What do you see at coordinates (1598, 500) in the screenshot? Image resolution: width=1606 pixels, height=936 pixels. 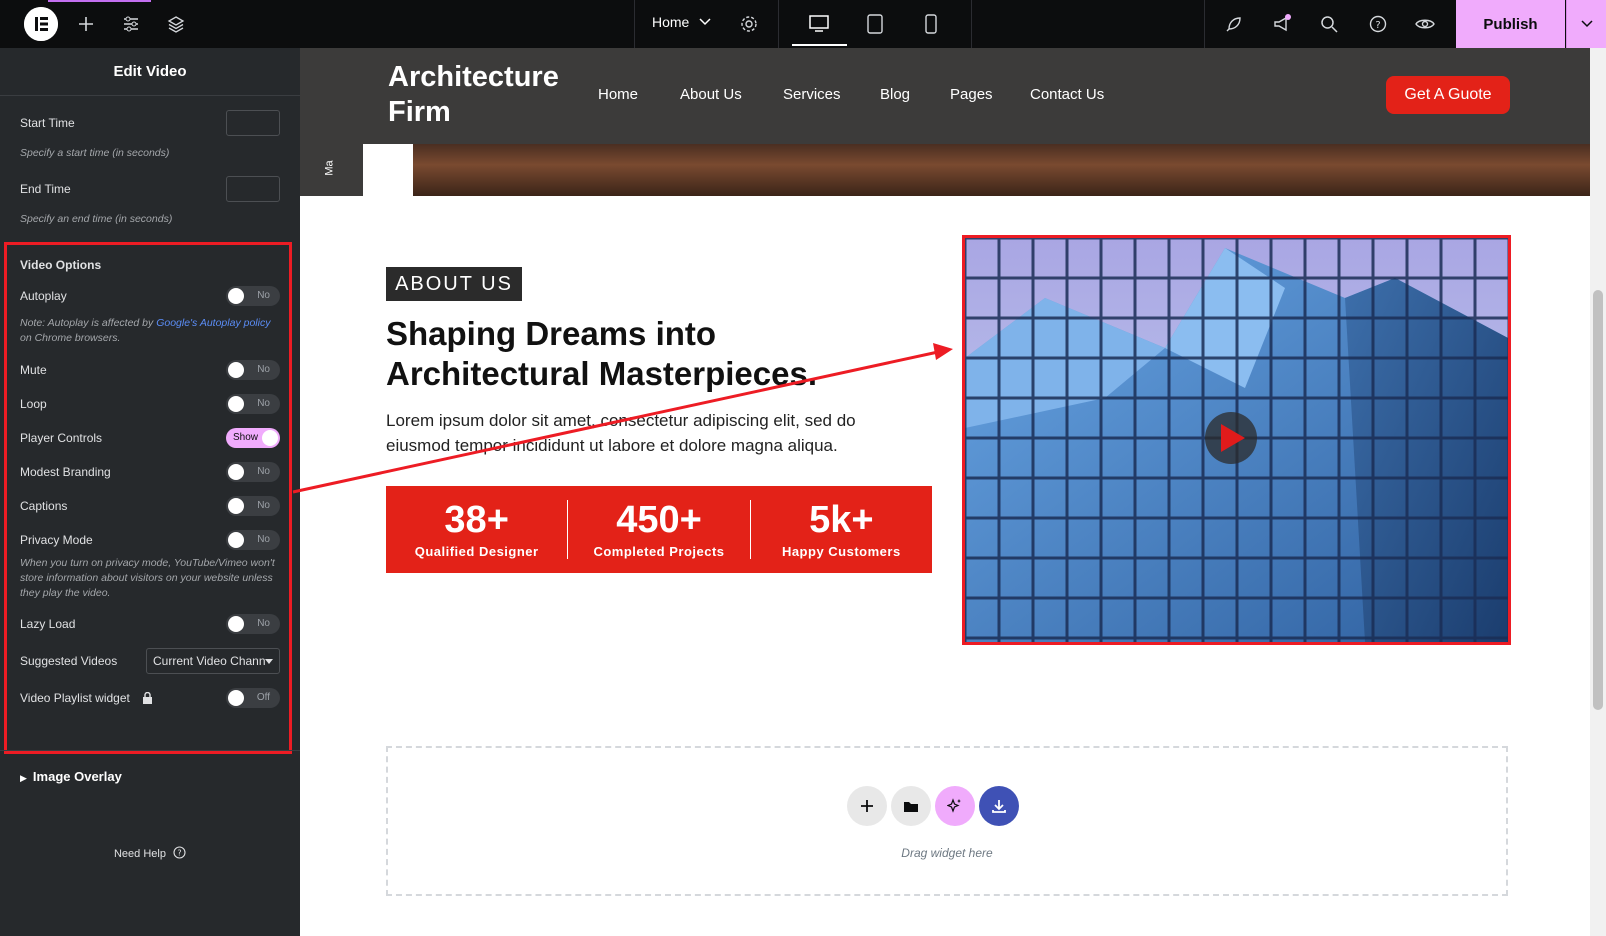 I see `scrollbar-thumb` at bounding box center [1598, 500].